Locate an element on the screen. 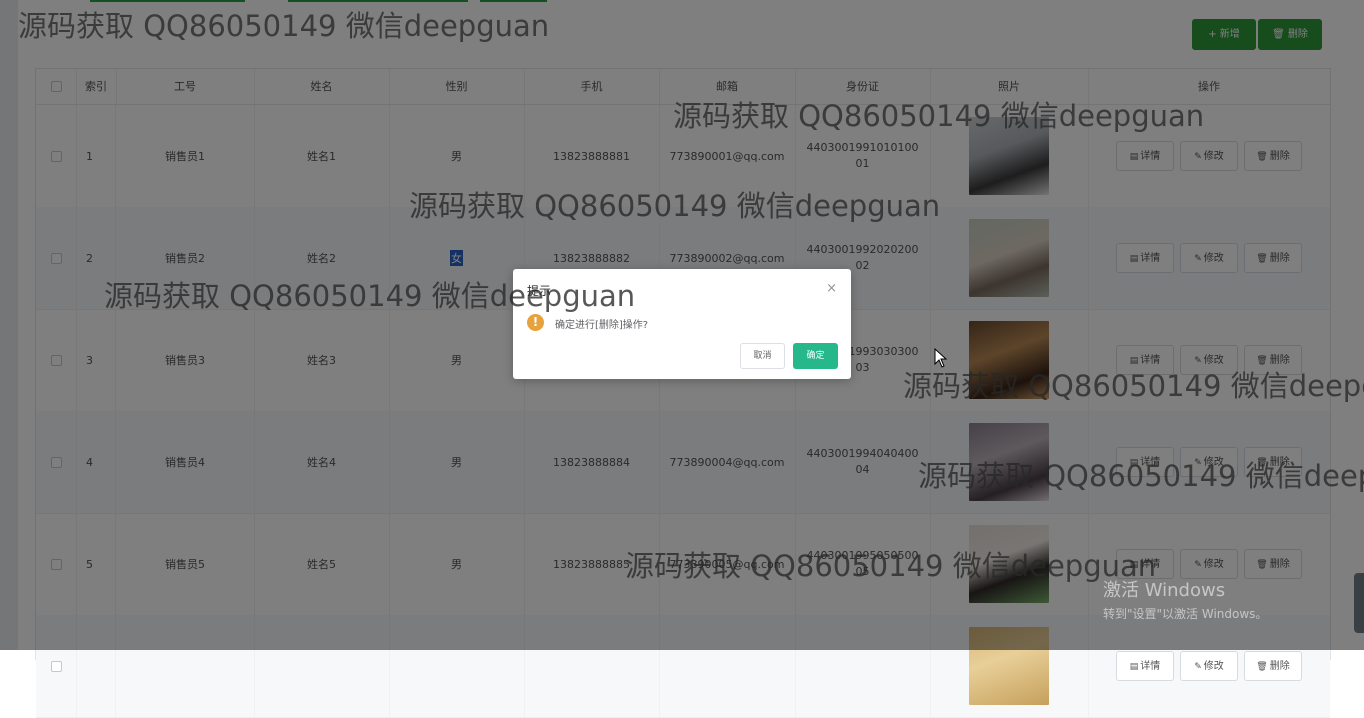 Image resolution: width=1364 pixels, height=718 pixels. close-icon: × is located at coordinates (831, 288).